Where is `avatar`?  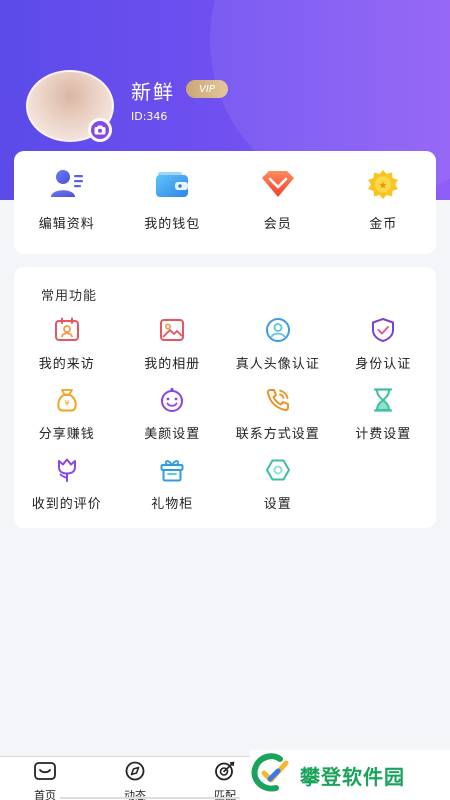 avatar is located at coordinates (70, 106).